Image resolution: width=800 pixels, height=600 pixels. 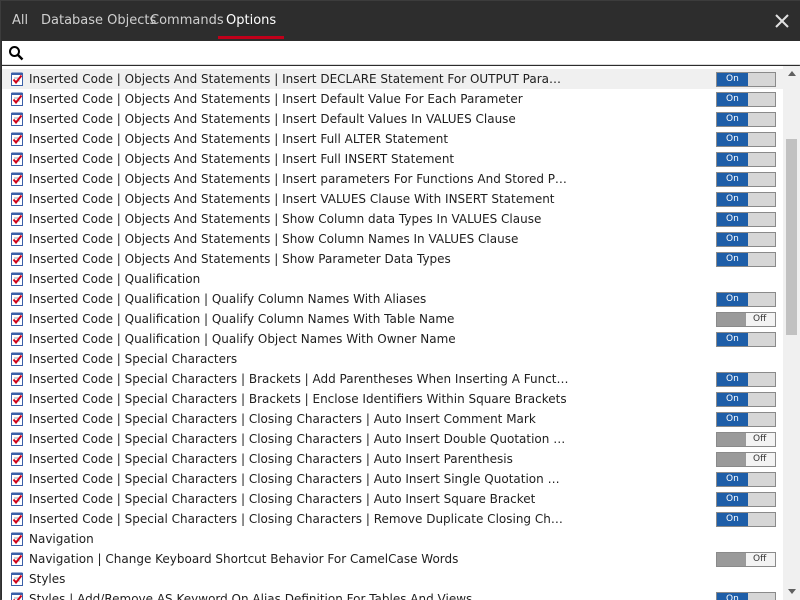 What do you see at coordinates (408, 53) in the screenshot?
I see `search-input` at bounding box center [408, 53].